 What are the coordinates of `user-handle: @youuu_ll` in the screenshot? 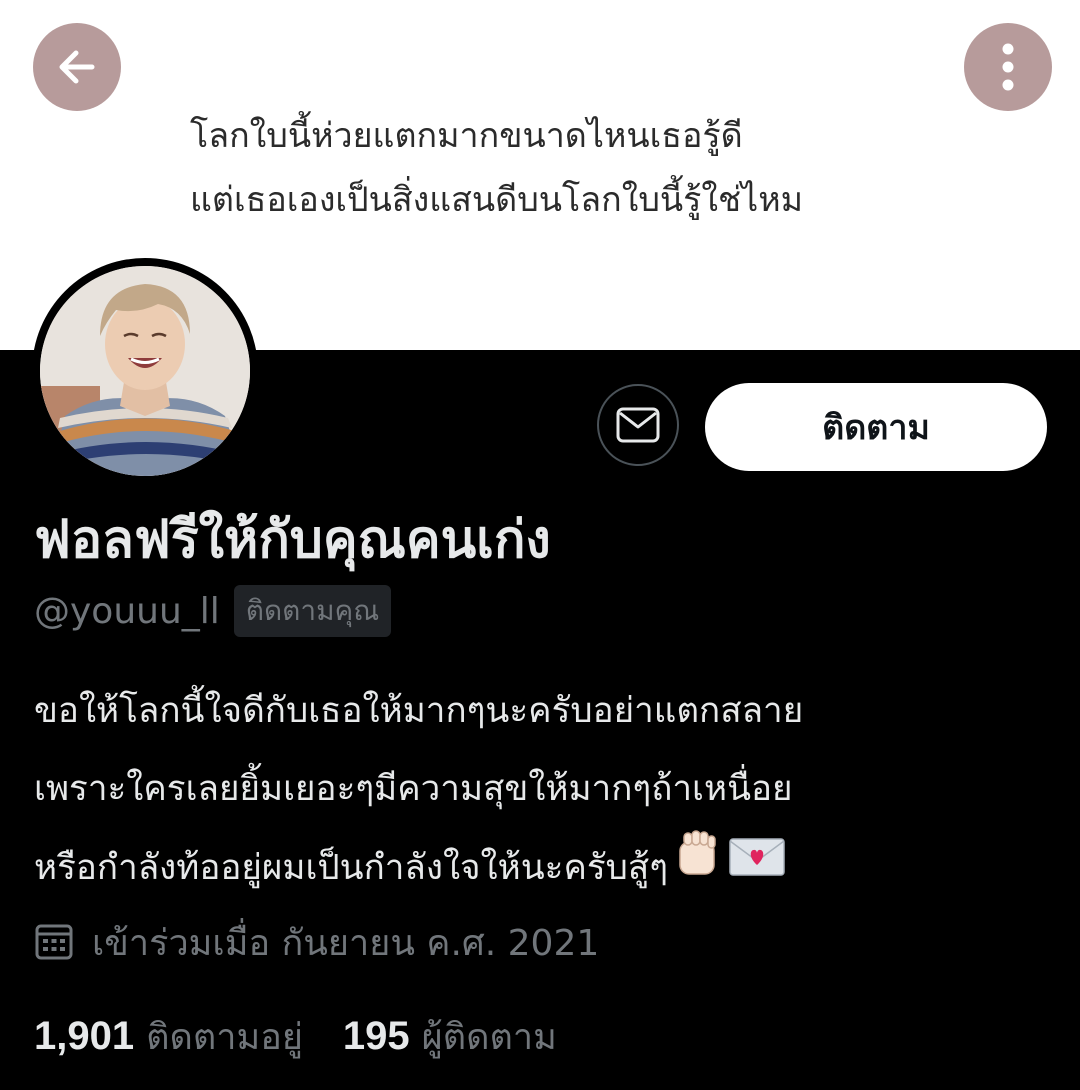 It's located at (127, 611).